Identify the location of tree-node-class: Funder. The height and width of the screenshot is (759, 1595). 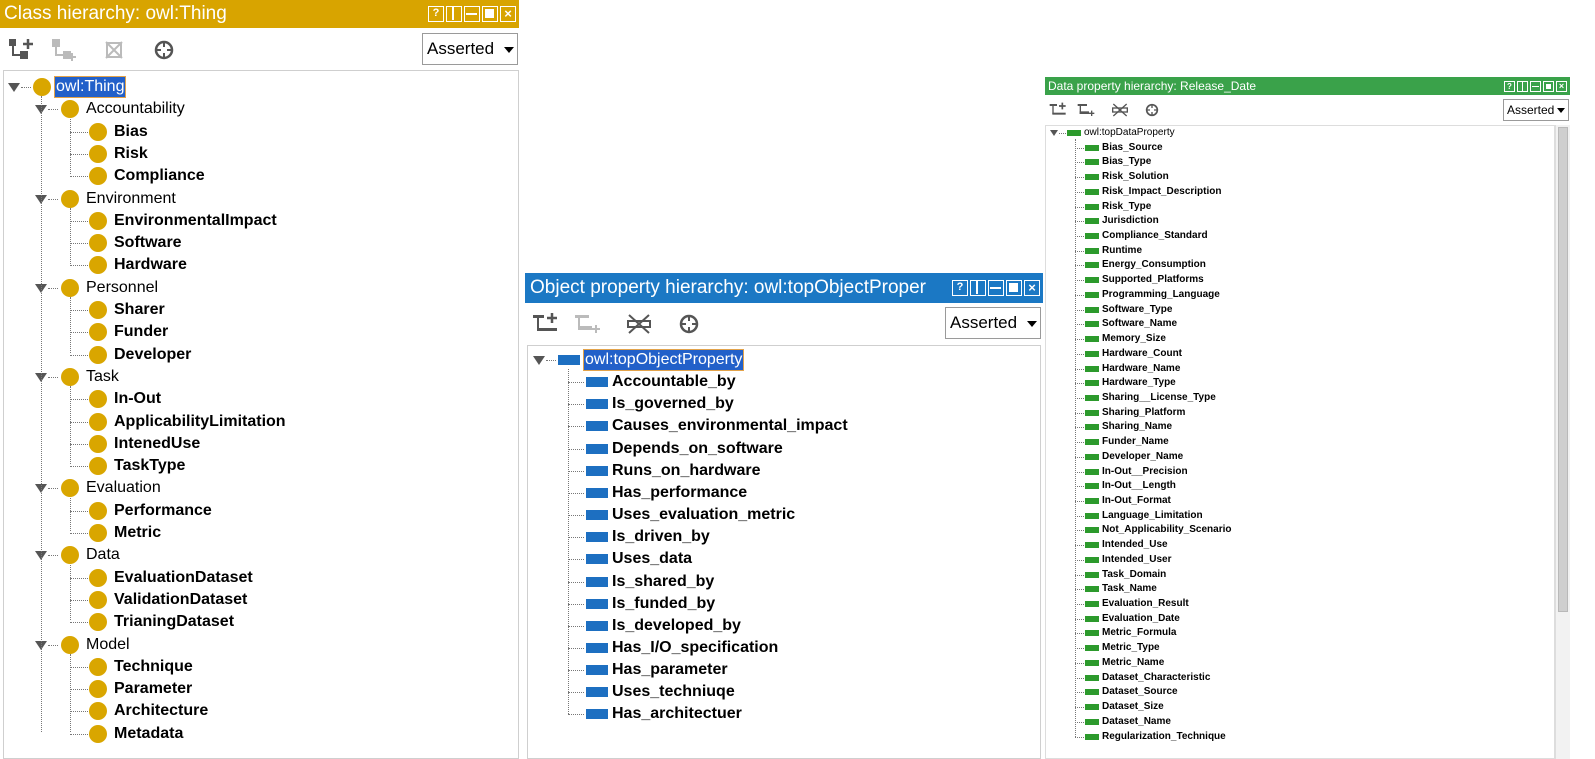
(261, 332).